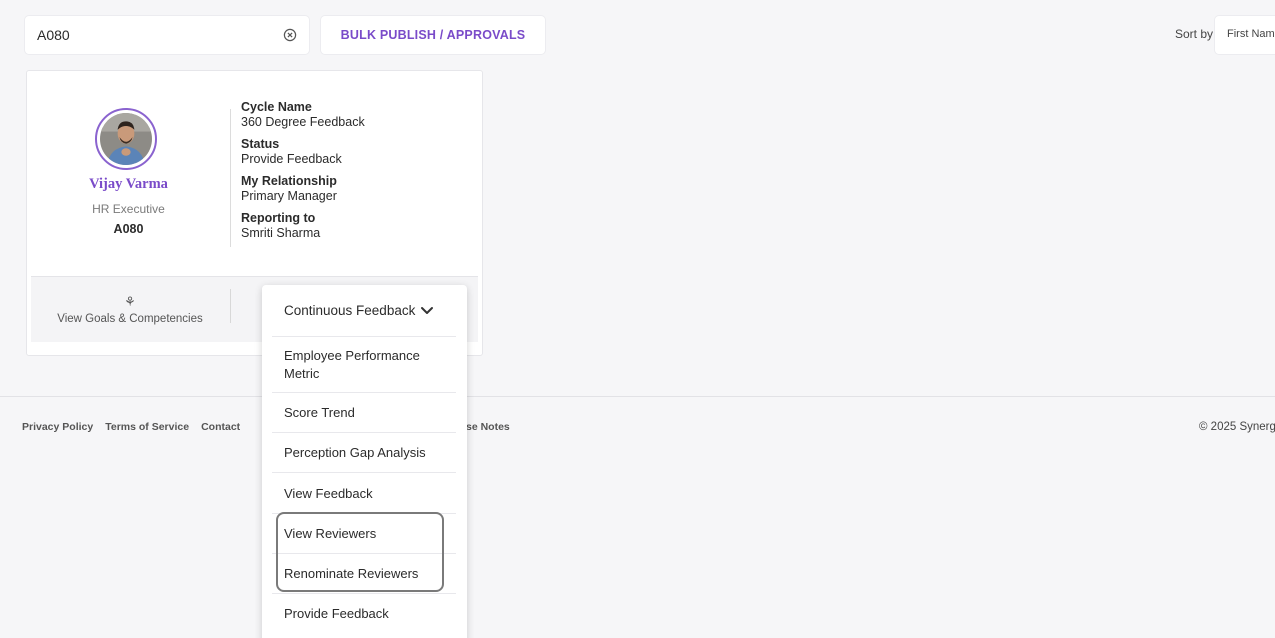  What do you see at coordinates (488, 427) in the screenshot?
I see `release-notes-link: se Notes` at bounding box center [488, 427].